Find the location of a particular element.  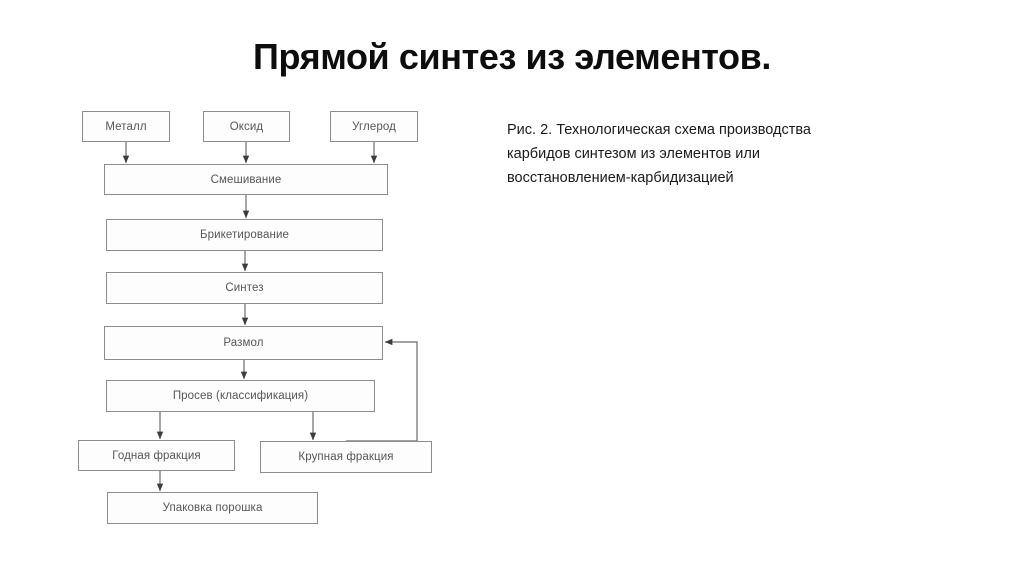

node-oxide-label: Оксид is located at coordinates (246, 126).